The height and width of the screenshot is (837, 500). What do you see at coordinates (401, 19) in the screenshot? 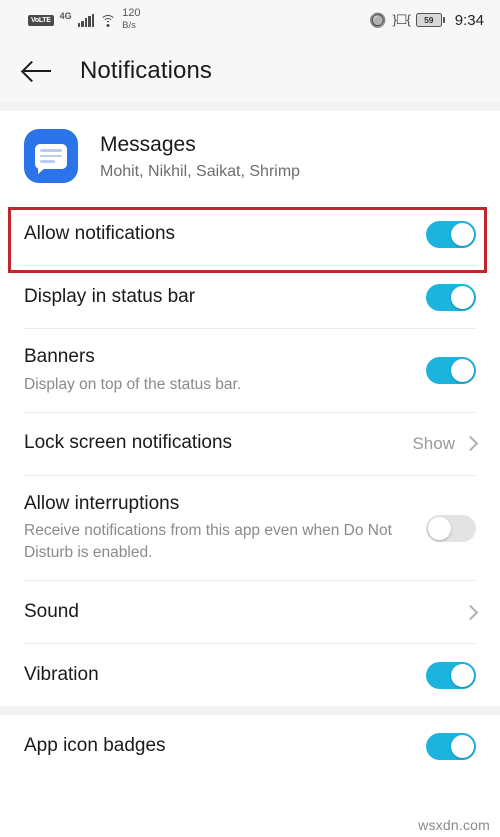
I see `vibrate-icon: }☐{` at bounding box center [401, 19].